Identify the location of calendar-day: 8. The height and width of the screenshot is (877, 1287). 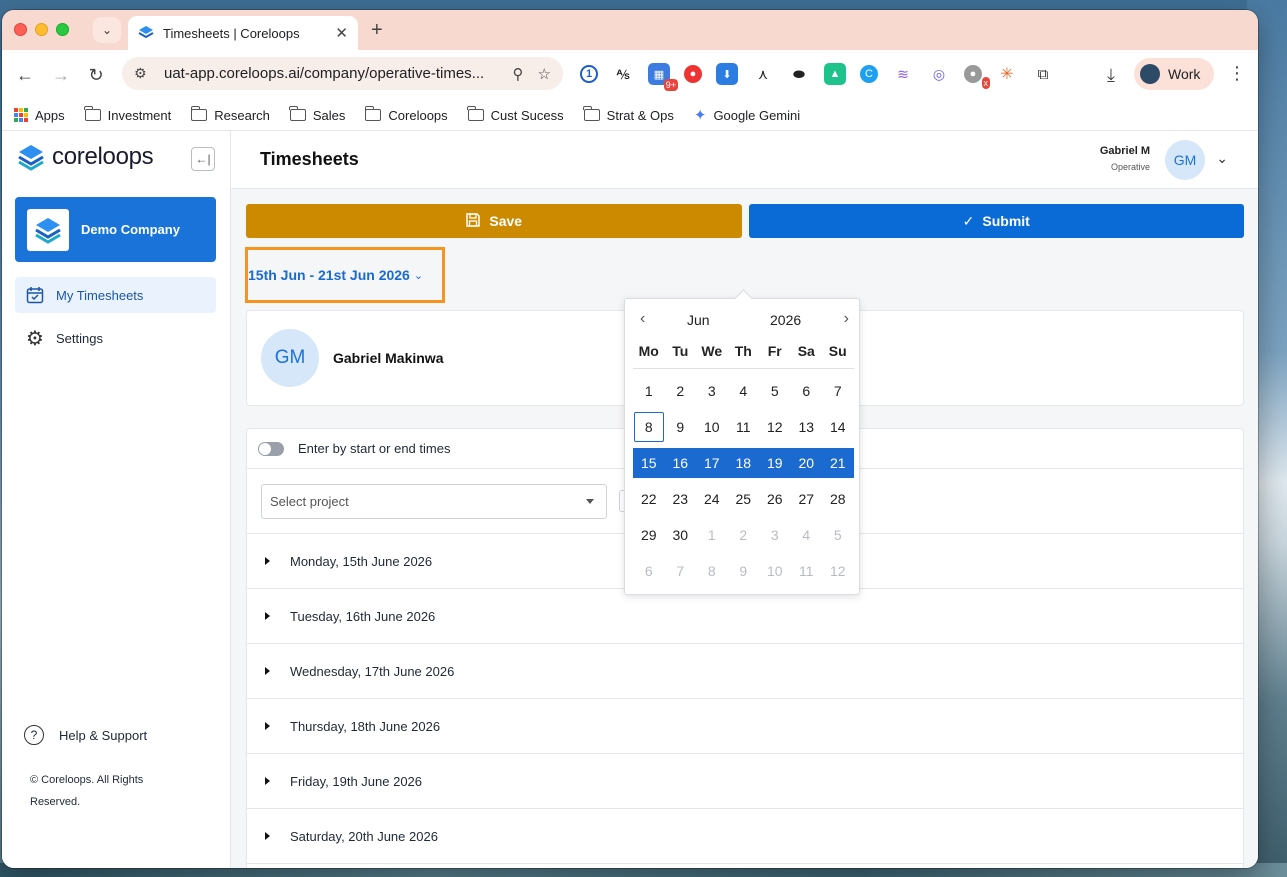
(712, 571).